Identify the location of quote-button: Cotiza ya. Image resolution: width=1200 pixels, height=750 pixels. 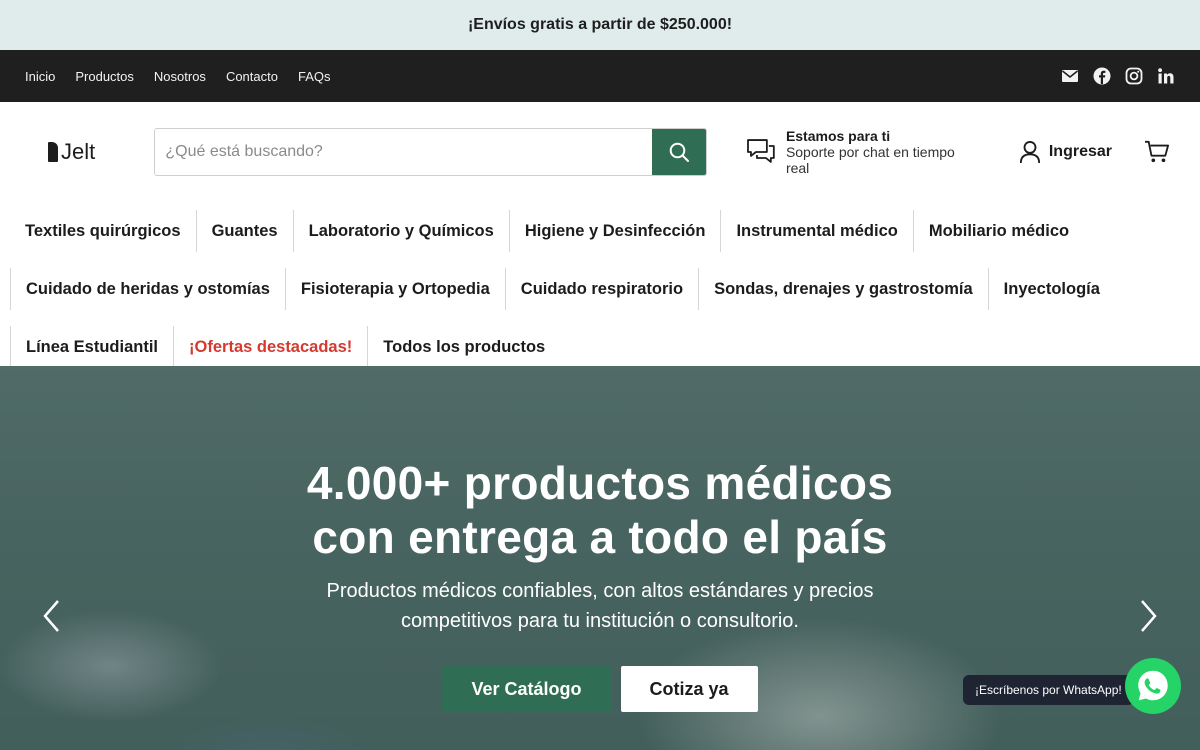
(689, 689).